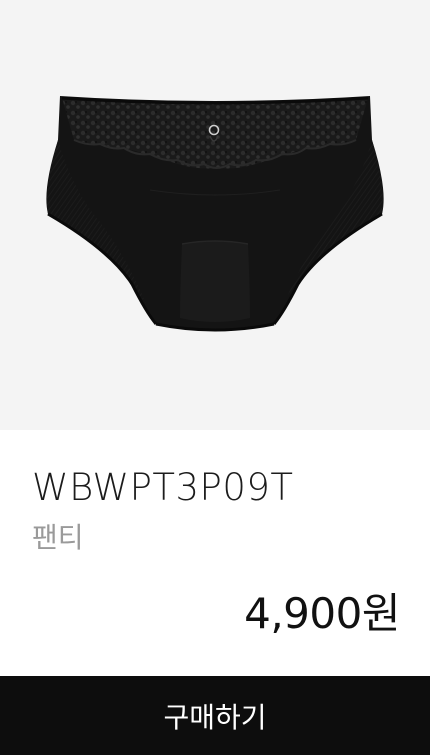 Image resolution: width=430 pixels, height=755 pixels. I want to click on product-category: 팬티, so click(58, 537).